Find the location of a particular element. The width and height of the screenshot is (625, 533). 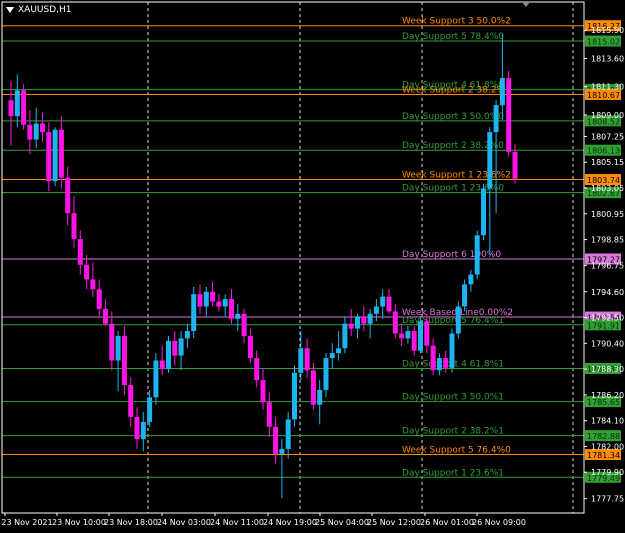

y-tick-label: 1790.40 is located at coordinates (607, 343).